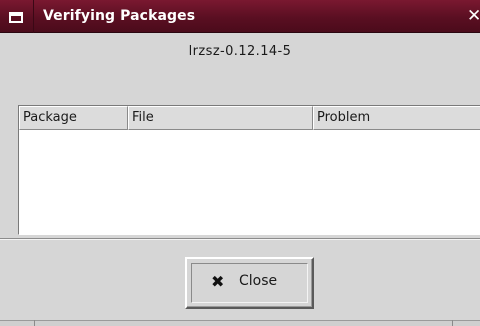  Describe the element at coordinates (258, 281) in the screenshot. I see `close-button-label: Close` at that location.